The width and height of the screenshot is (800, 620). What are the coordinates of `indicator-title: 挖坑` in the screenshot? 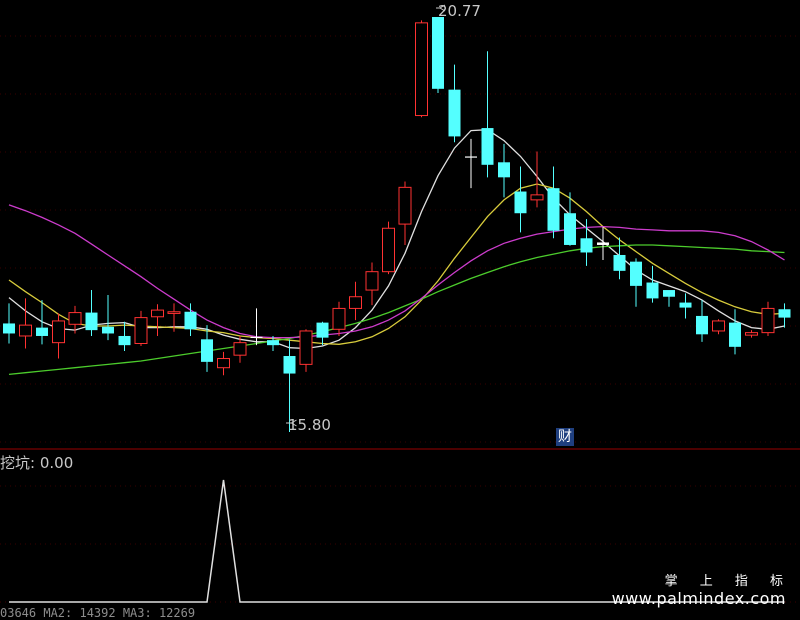 It's located at (15, 463).